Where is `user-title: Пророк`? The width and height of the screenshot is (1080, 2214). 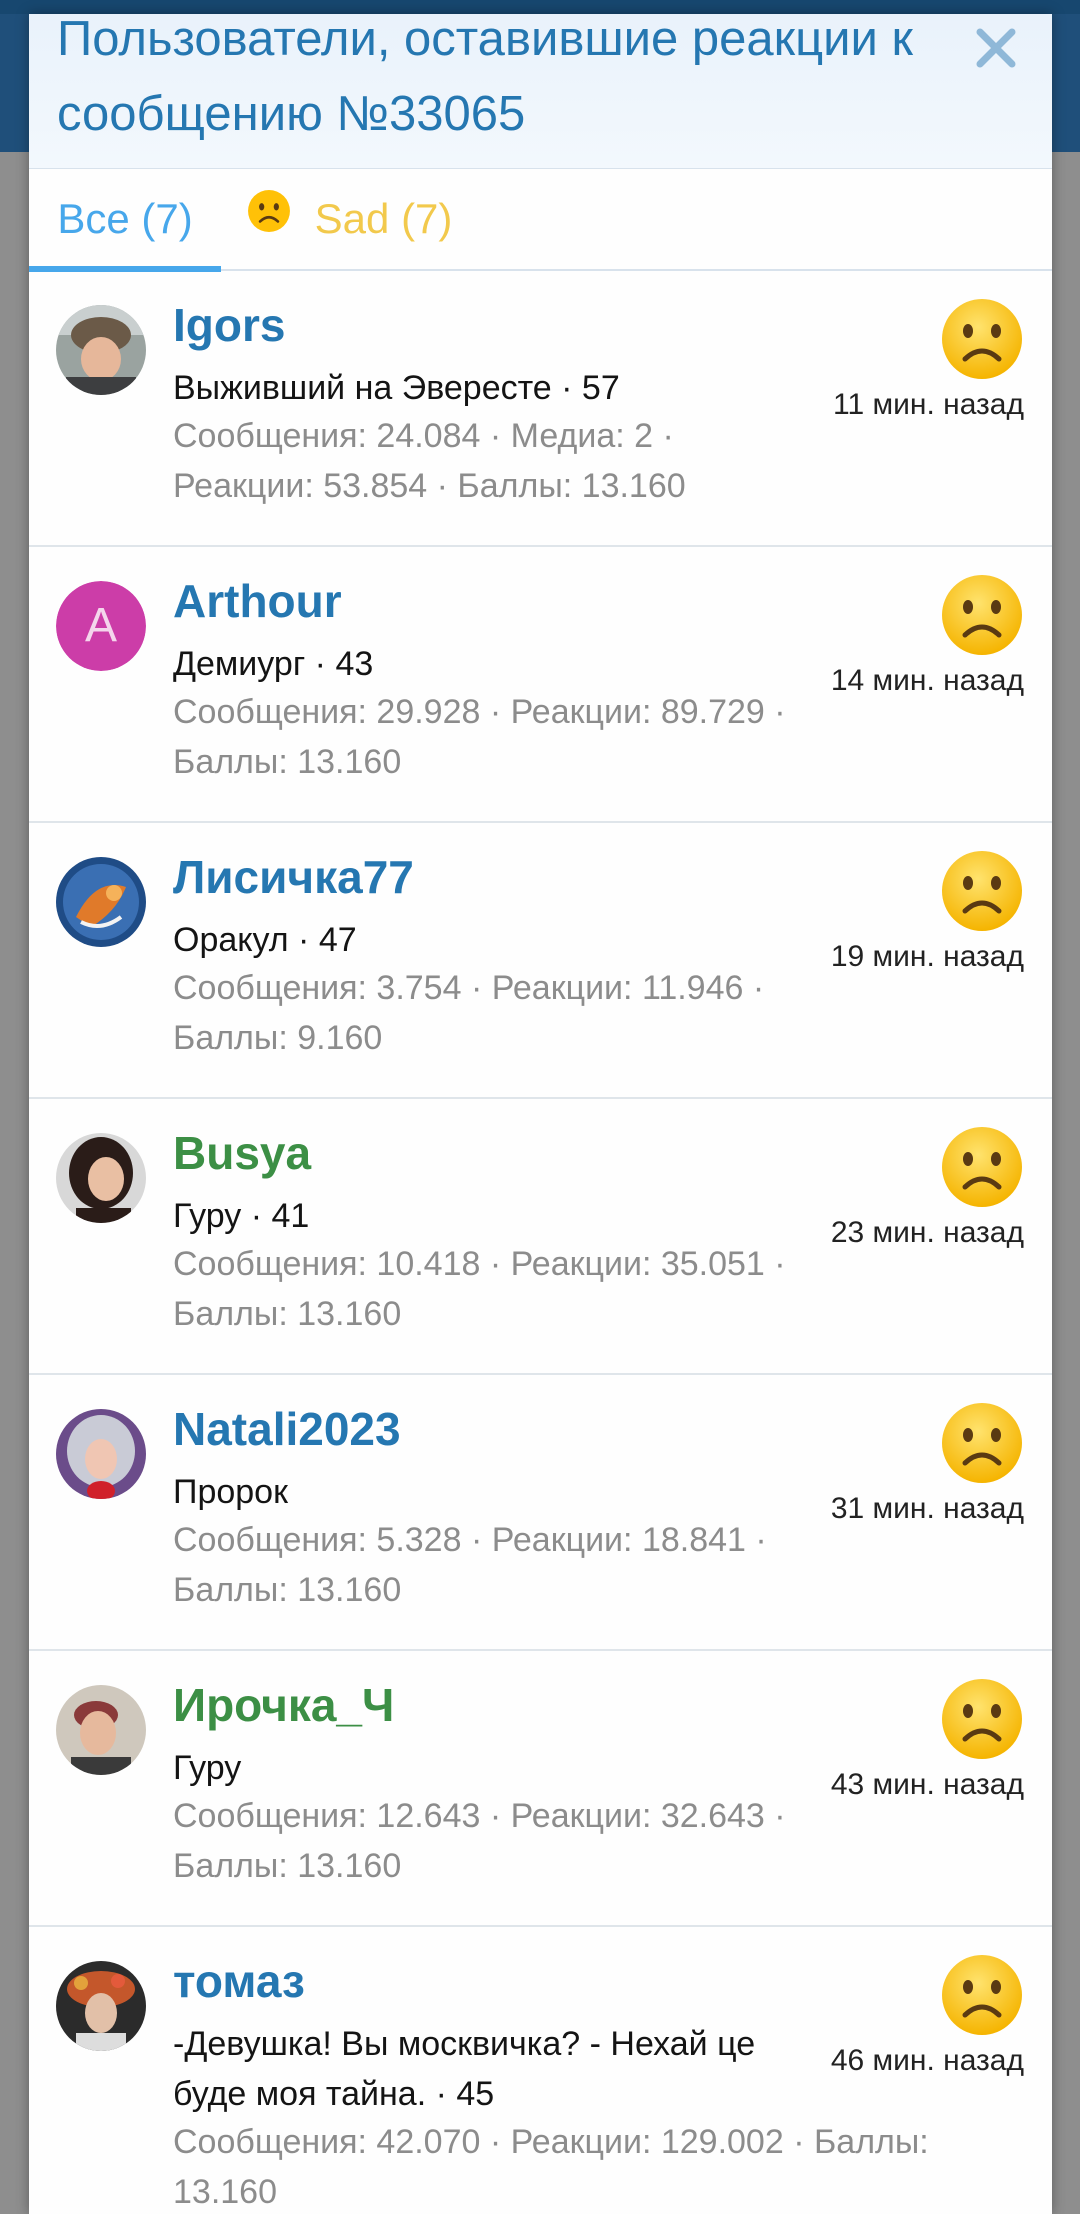 user-title: Пророк is located at coordinates (230, 1492).